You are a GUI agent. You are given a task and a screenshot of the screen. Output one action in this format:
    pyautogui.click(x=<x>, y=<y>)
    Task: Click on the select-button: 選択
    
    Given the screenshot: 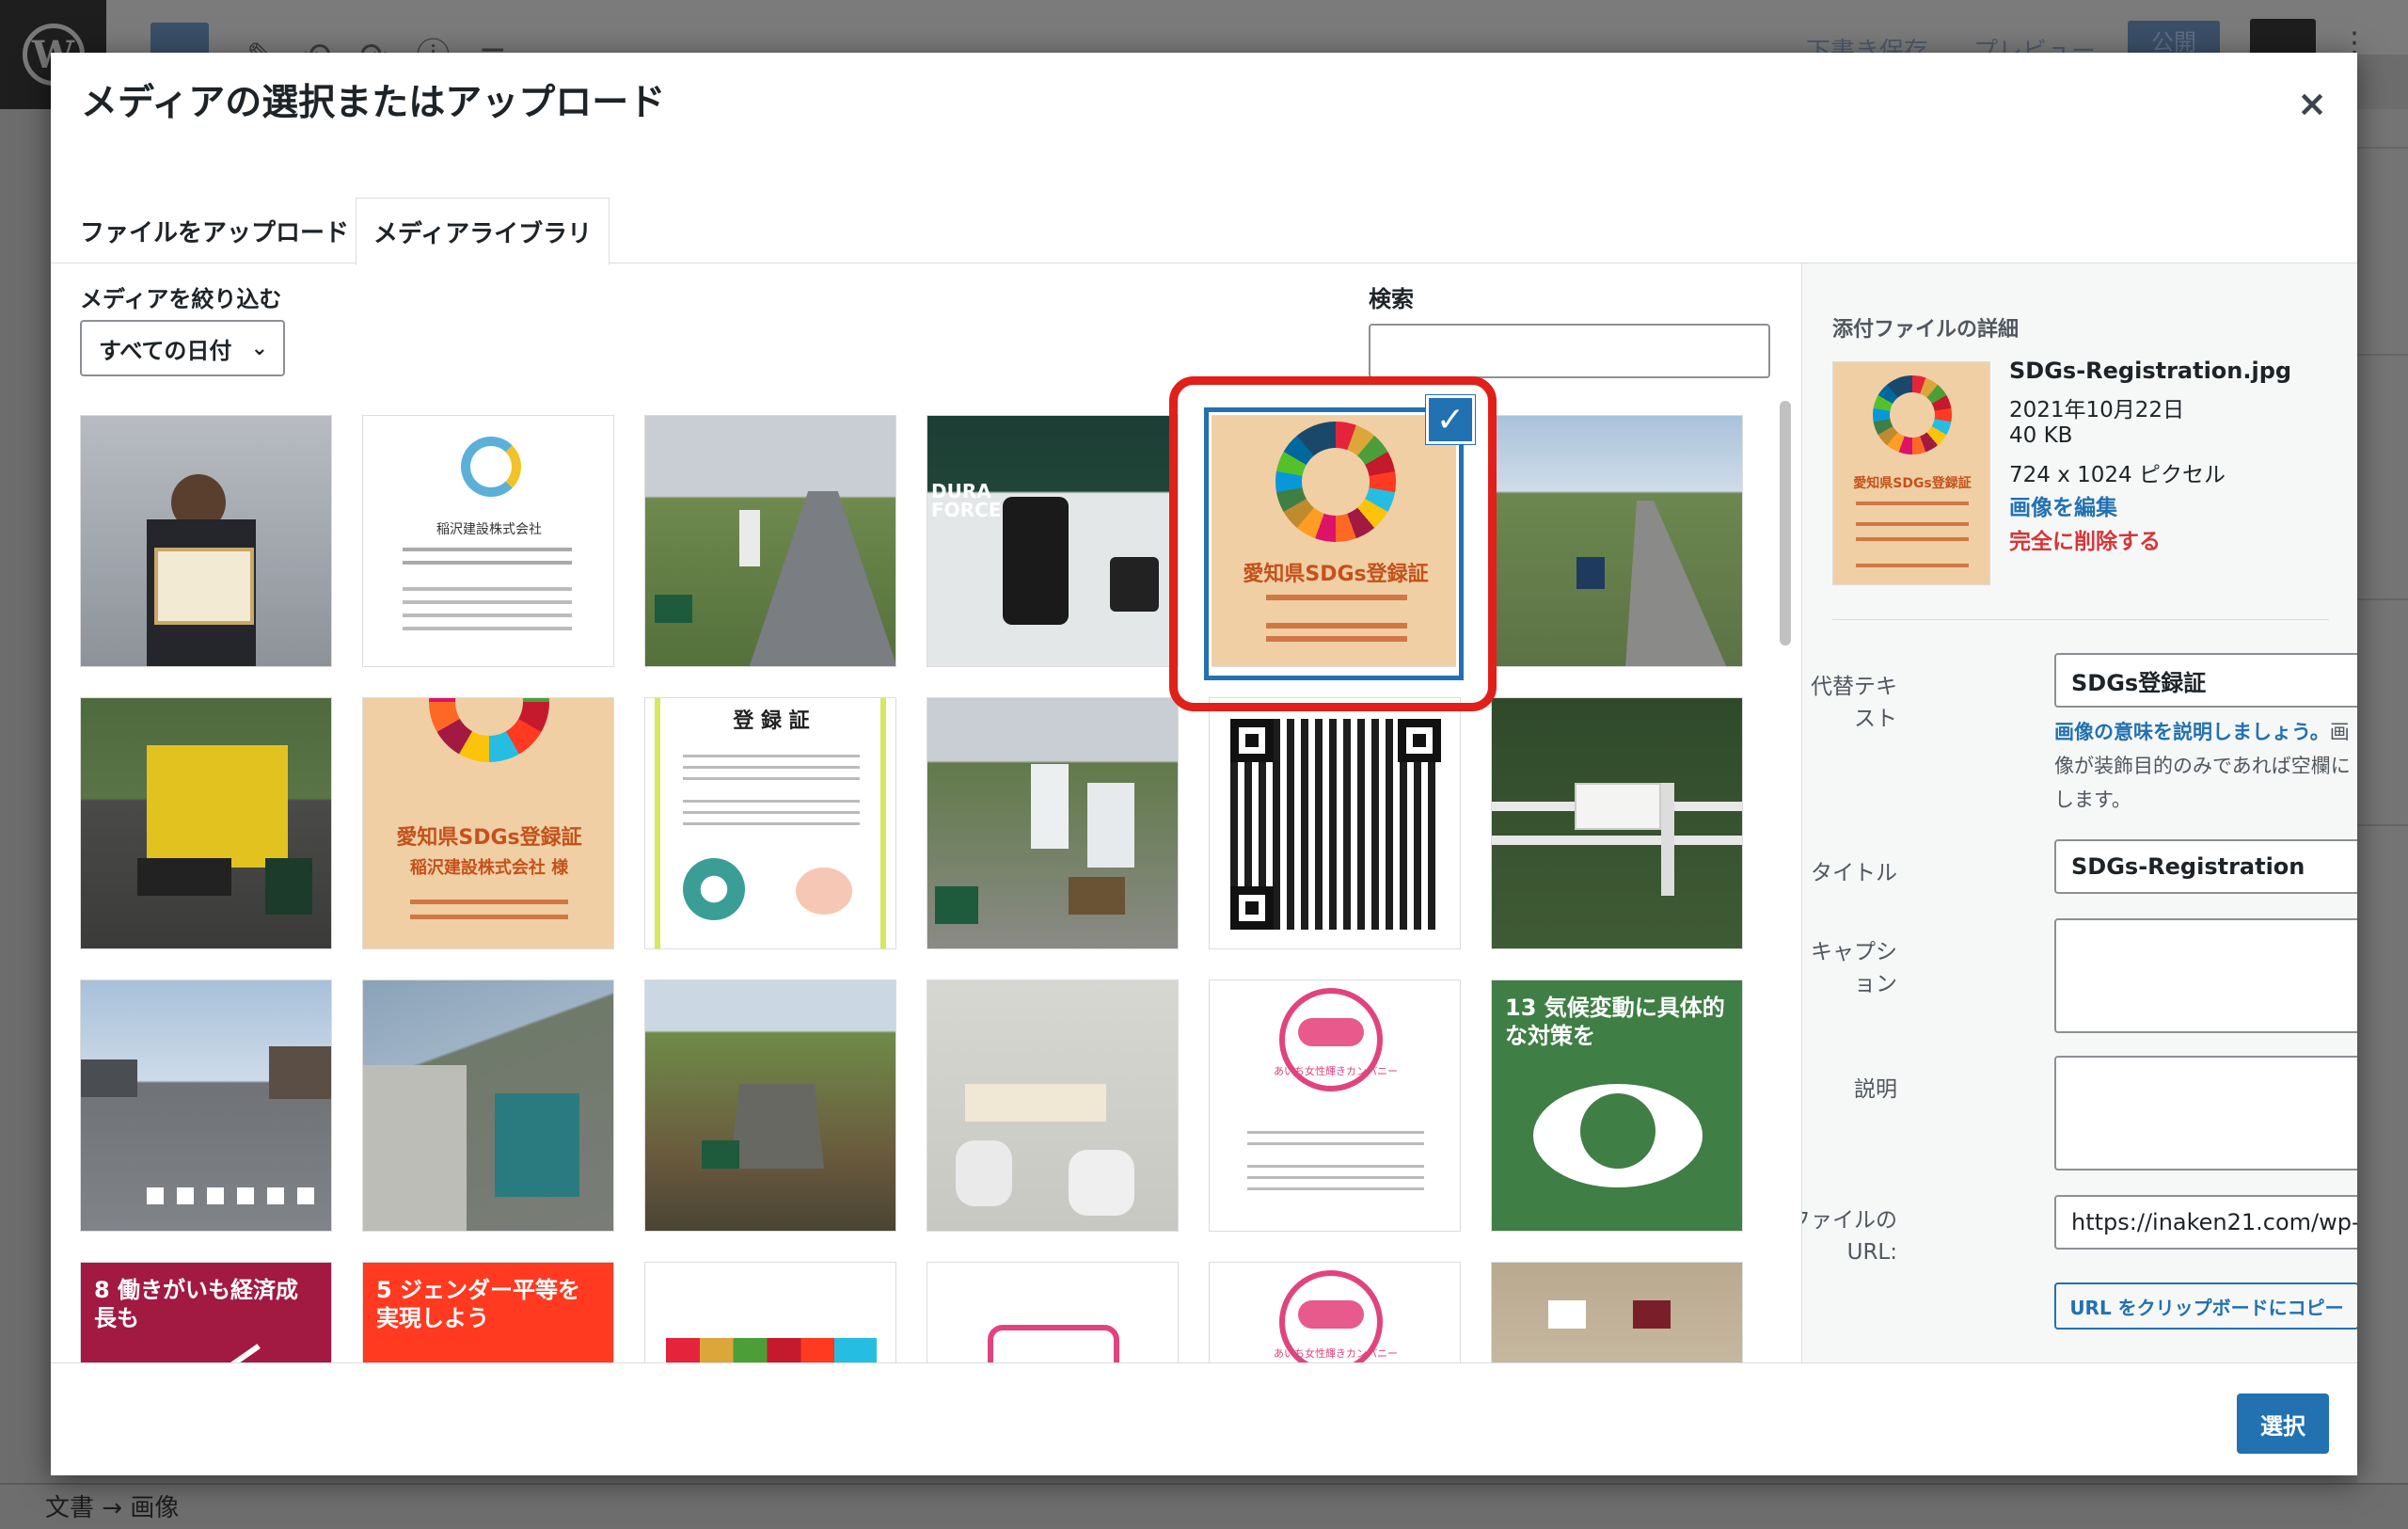 What is the action you would take?
    pyautogui.click(x=2283, y=1424)
    